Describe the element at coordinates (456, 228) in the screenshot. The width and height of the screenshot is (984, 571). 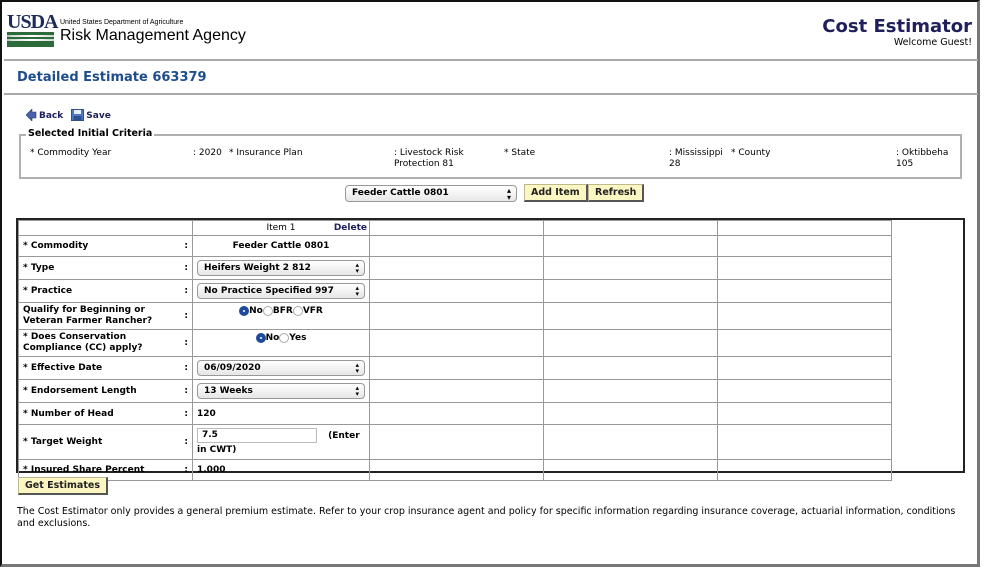
I see `item-2-header` at that location.